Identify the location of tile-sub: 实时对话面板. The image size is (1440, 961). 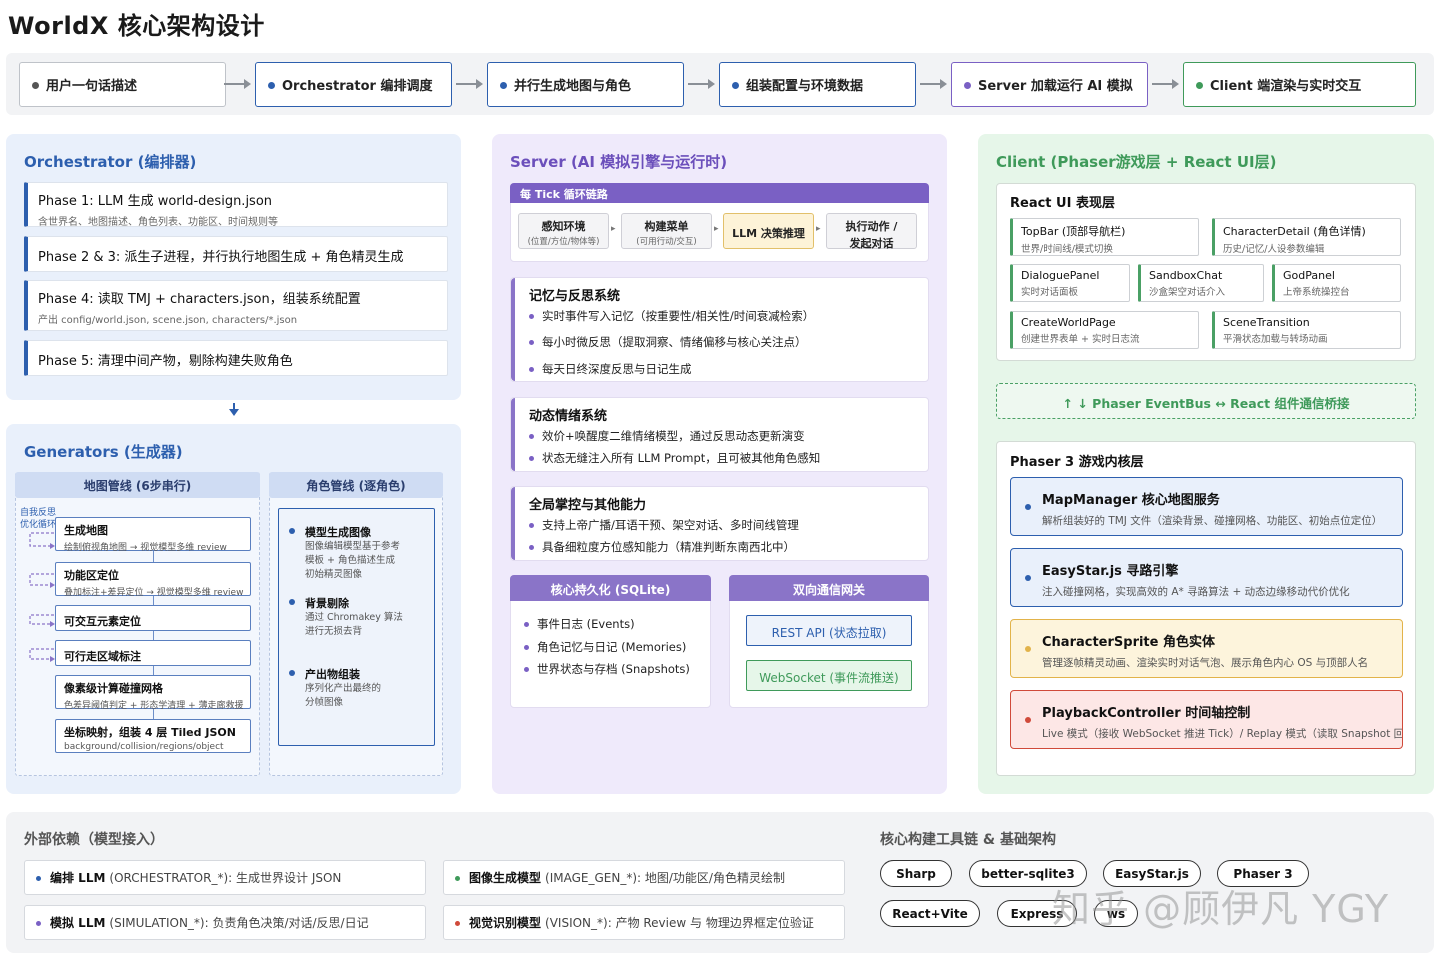
(1050, 292).